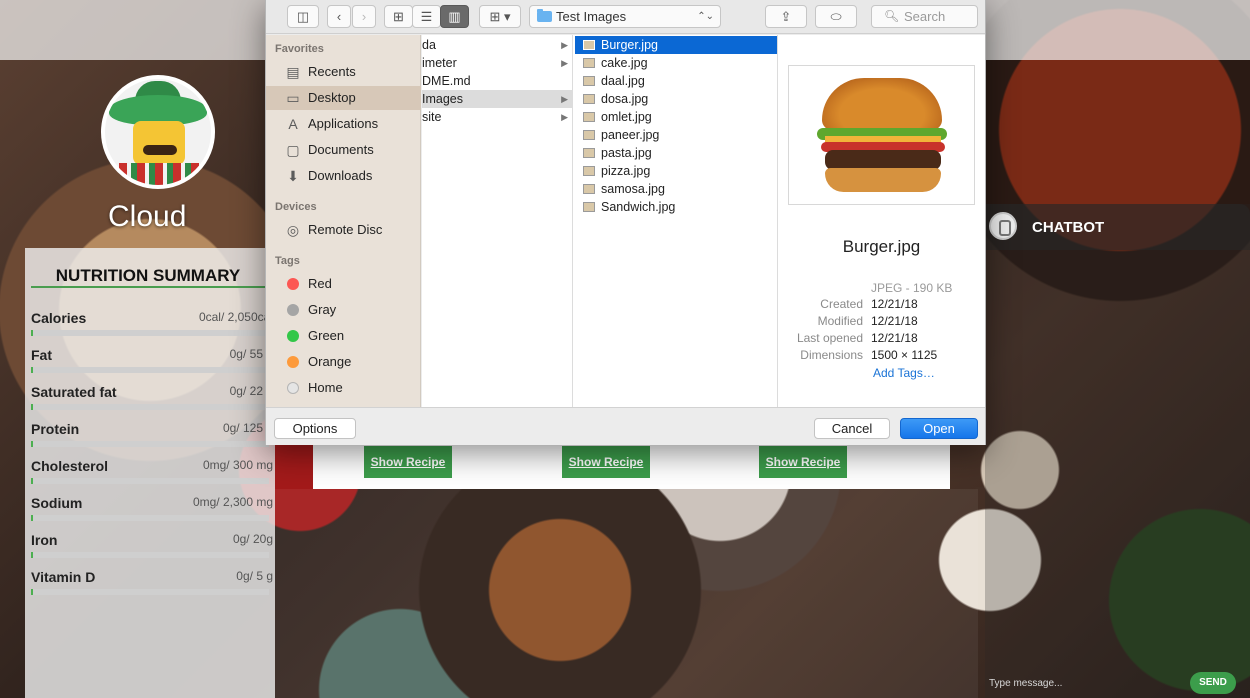 Image resolution: width=1250 pixels, height=698 pixels. What do you see at coordinates (1213, 683) in the screenshot?
I see `send-button: SEND` at bounding box center [1213, 683].